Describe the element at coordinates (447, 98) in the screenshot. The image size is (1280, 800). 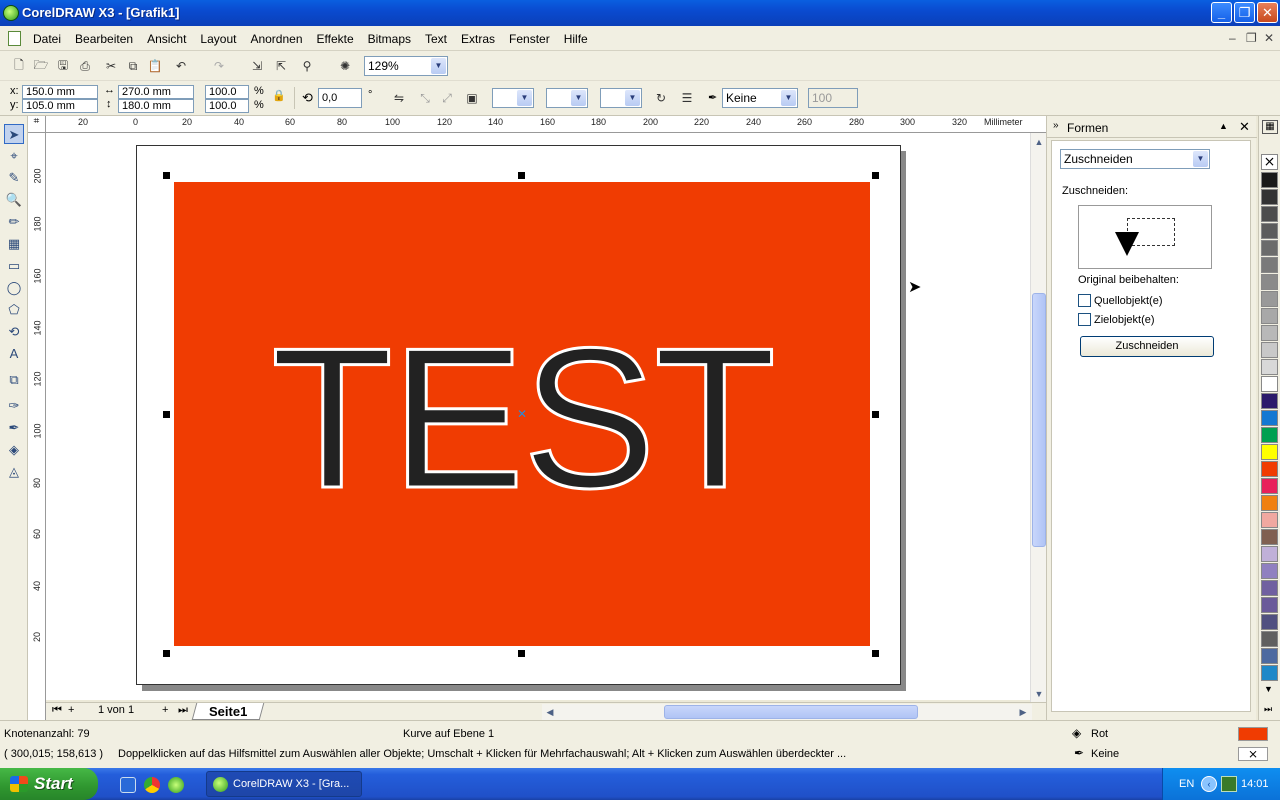
I see `node-icon: ⤢` at that location.